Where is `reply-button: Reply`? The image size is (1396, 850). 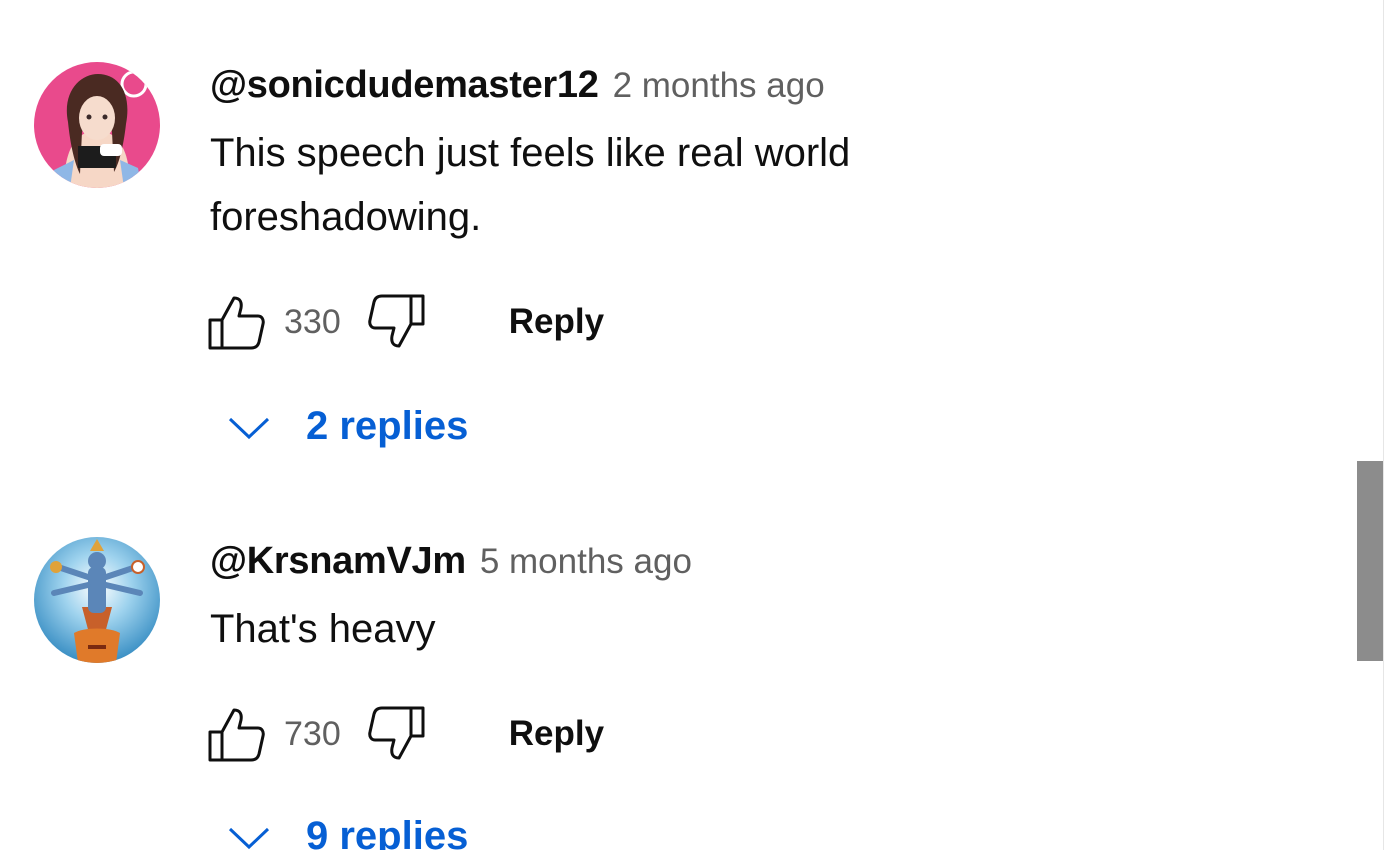
reply-button: Reply is located at coordinates (556, 734).